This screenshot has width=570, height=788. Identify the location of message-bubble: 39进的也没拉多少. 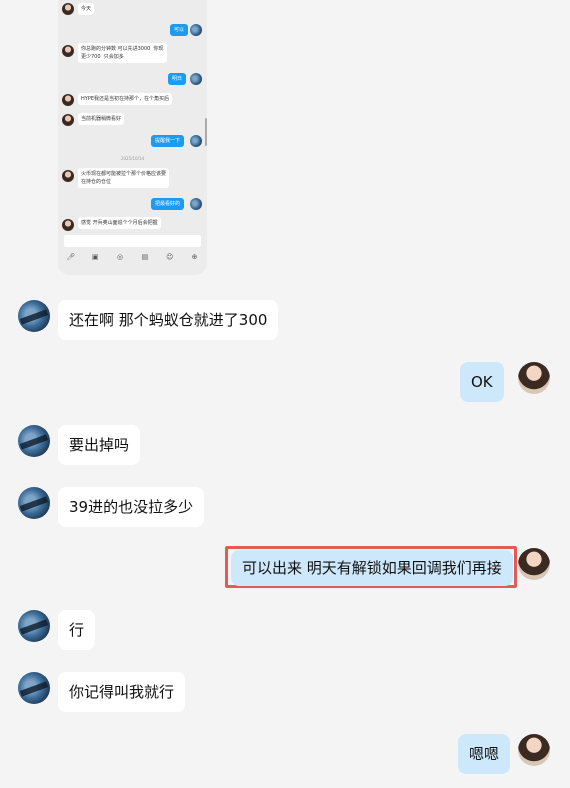
(131, 507).